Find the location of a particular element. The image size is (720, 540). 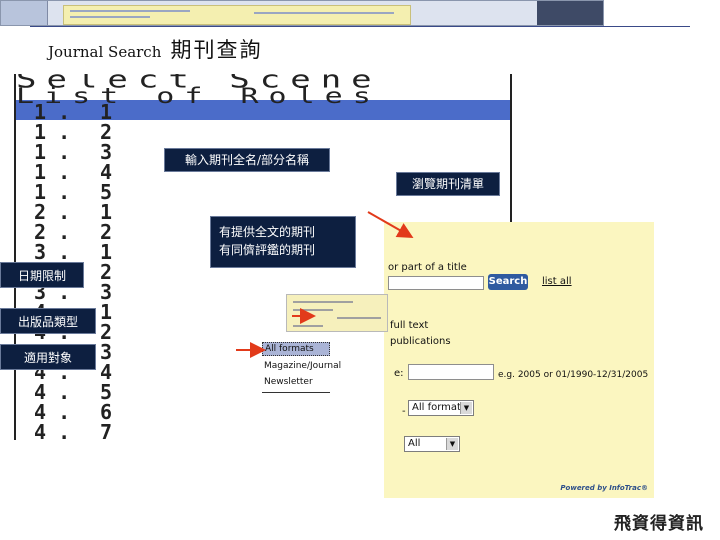

thumbnail-sidebar is located at coordinates (24, 13).